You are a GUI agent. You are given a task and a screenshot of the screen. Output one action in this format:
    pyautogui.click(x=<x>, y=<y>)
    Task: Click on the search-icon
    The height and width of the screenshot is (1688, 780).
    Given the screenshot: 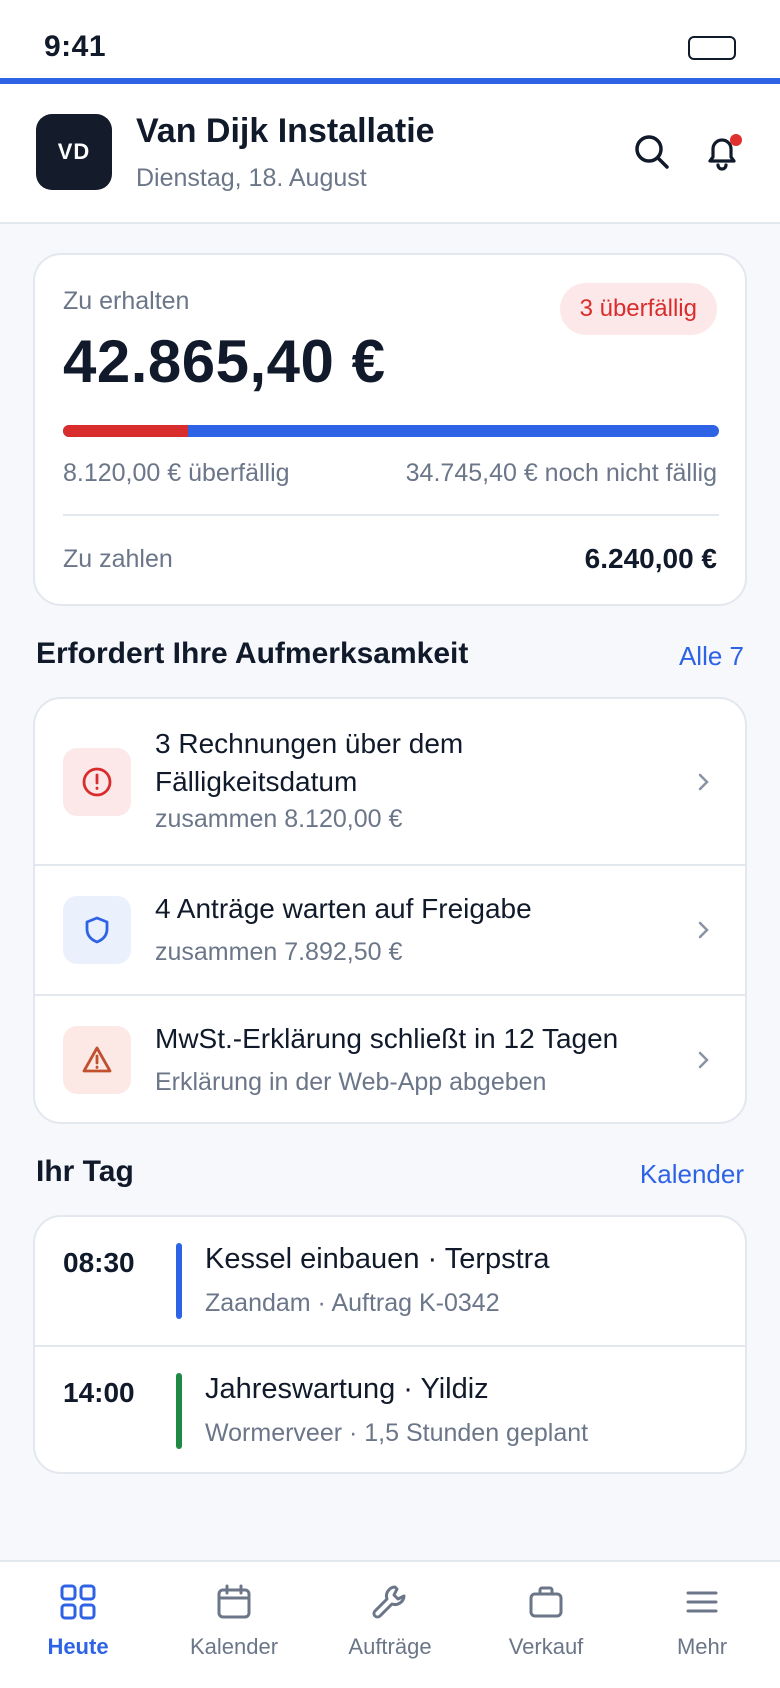 What is the action you would take?
    pyautogui.click(x=652, y=152)
    